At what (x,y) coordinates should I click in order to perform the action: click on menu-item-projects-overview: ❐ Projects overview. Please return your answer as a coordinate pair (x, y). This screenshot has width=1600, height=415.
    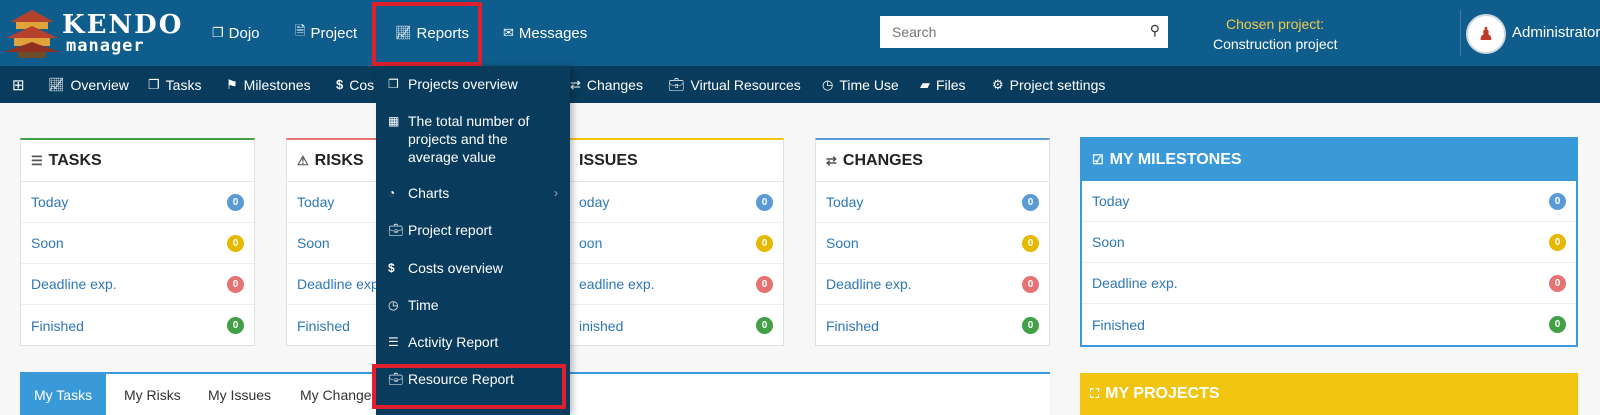
    Looking at the image, I should click on (473, 84).